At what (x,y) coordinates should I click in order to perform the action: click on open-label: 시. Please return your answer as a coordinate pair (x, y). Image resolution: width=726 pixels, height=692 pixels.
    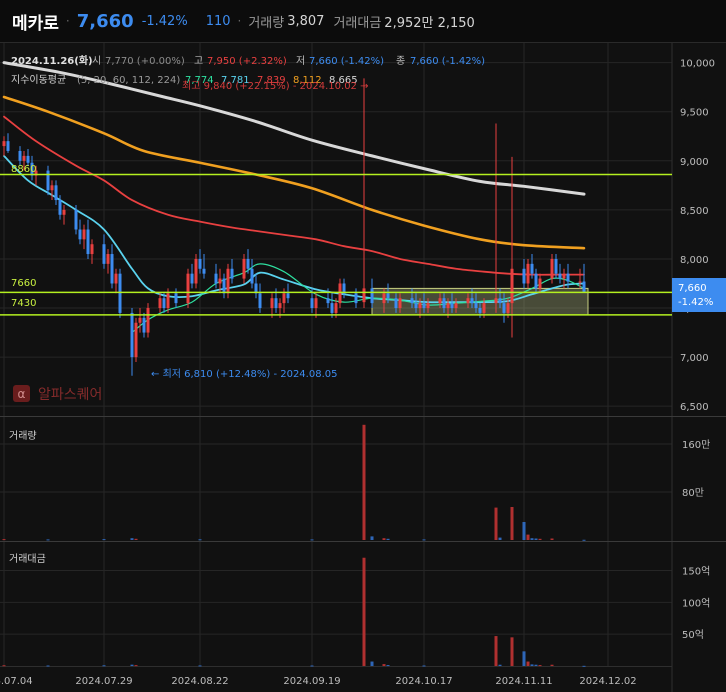
    Looking at the image, I should click on (96, 61).